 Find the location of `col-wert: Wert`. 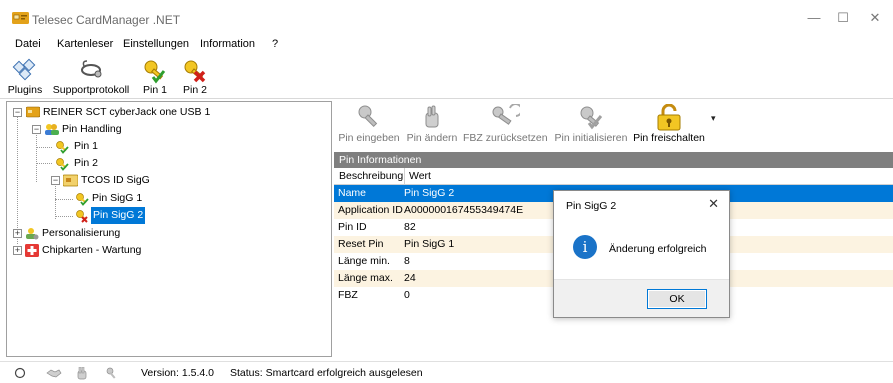

col-wert: Wert is located at coordinates (417, 176).